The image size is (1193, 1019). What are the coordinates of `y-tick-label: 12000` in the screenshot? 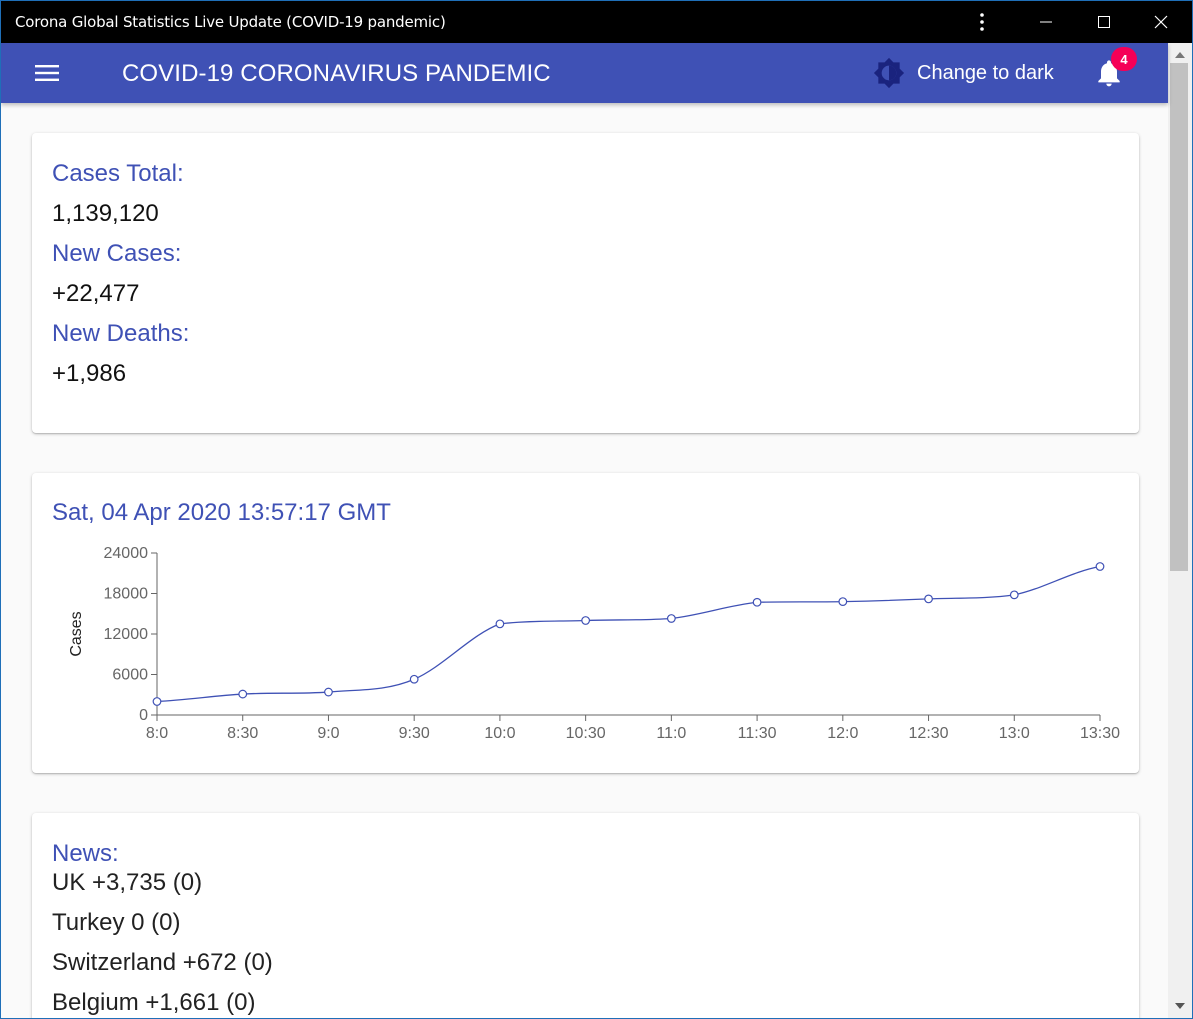 It's located at (126, 634).